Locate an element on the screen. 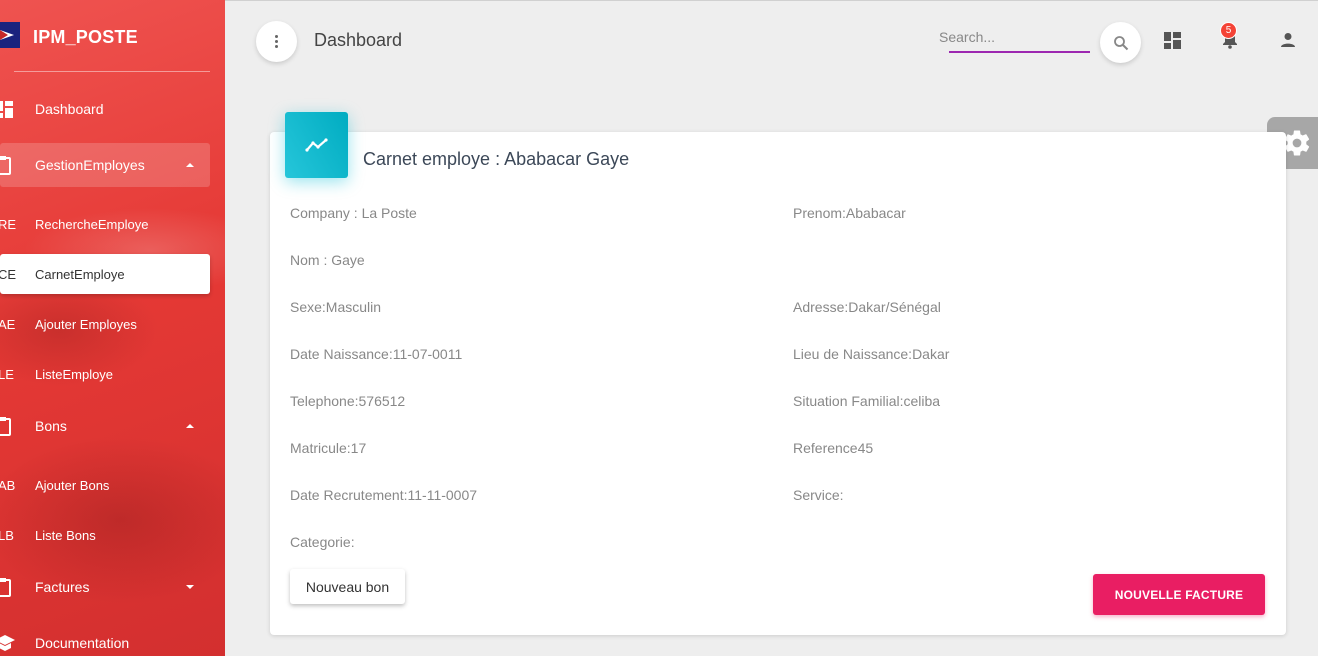 This screenshot has width=1318, height=656. logo-icon is located at coordinates (10, 35).